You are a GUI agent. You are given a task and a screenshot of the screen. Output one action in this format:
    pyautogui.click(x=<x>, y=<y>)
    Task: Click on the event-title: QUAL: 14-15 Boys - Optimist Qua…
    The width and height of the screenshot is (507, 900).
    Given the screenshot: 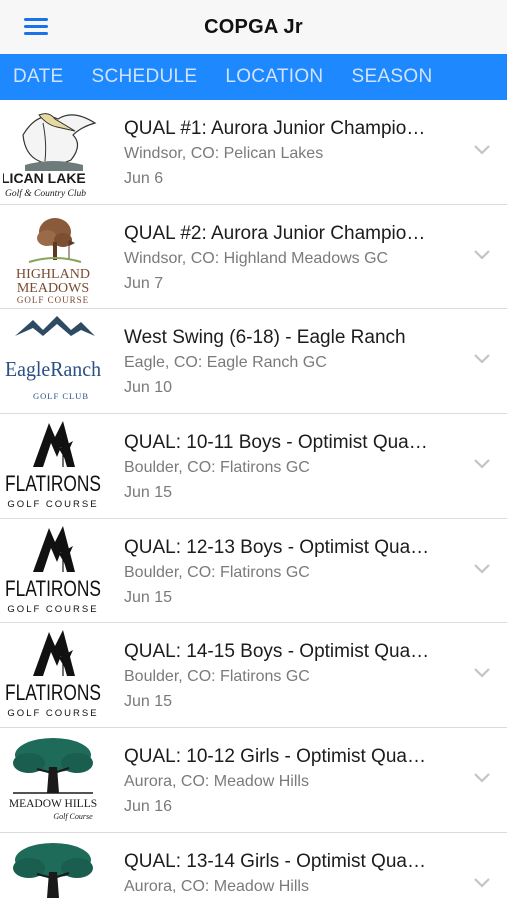 What is the action you would take?
    pyautogui.click(x=277, y=652)
    